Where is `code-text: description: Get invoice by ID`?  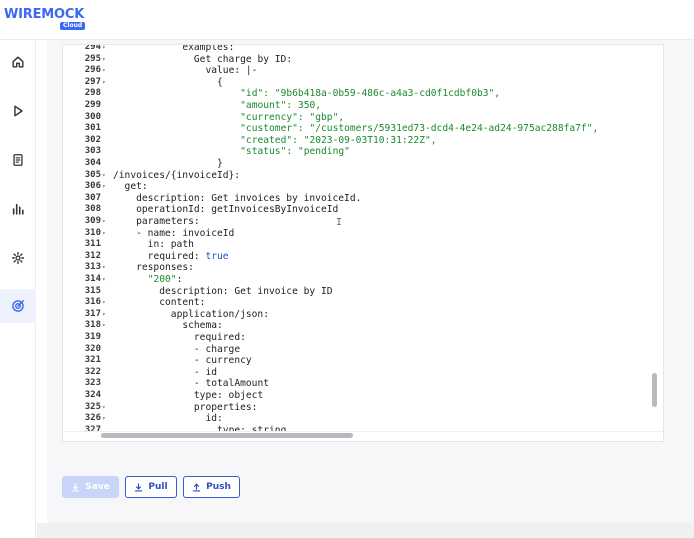
code-text: description: Get invoice by ID is located at coordinates (245, 292).